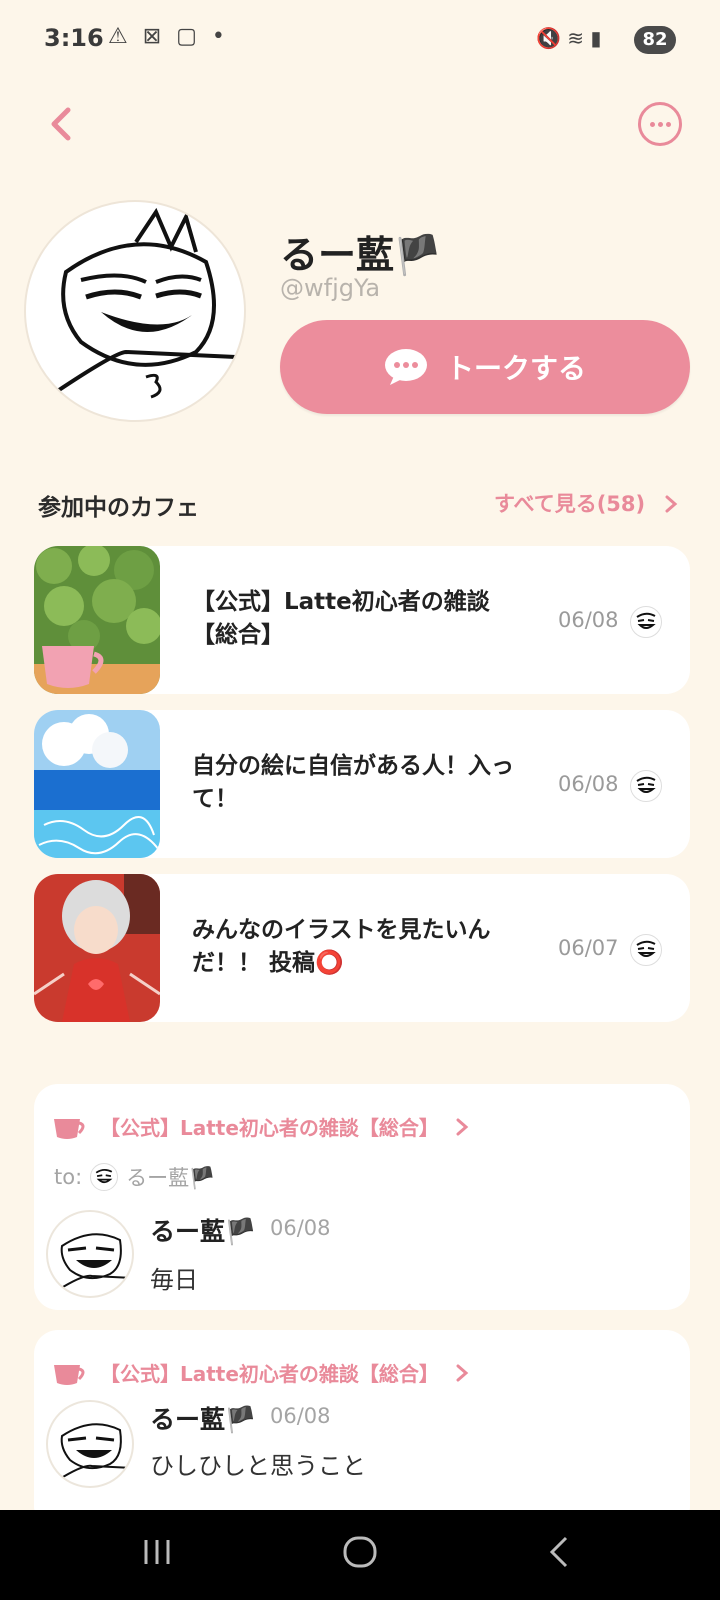  What do you see at coordinates (97, 948) in the screenshot?
I see `cafe-thumbnail-anime-girl` at bounding box center [97, 948].